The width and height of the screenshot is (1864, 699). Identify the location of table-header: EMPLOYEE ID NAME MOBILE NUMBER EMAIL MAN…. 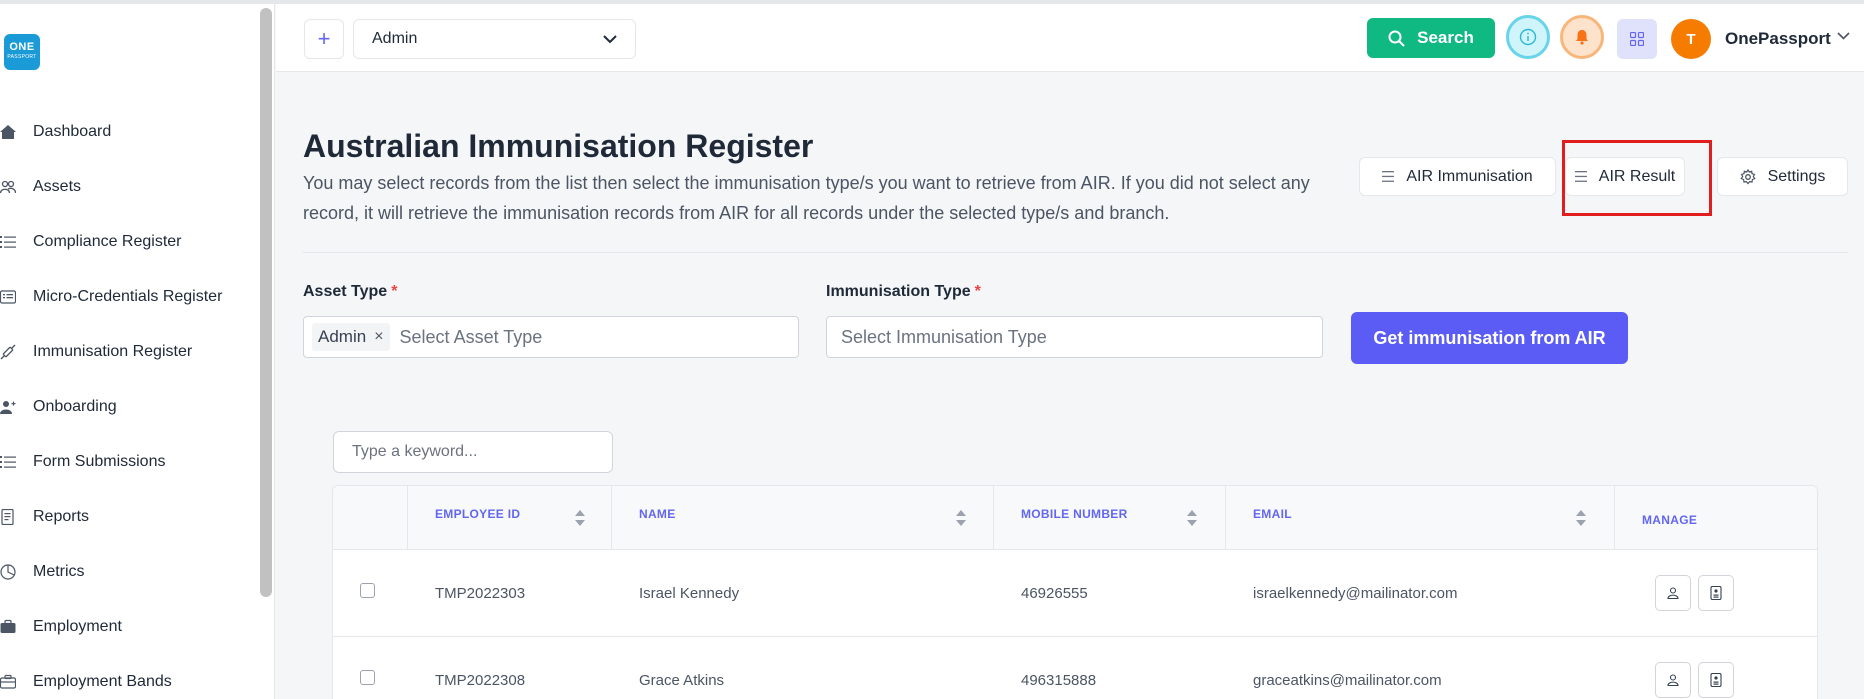
(1075, 518).